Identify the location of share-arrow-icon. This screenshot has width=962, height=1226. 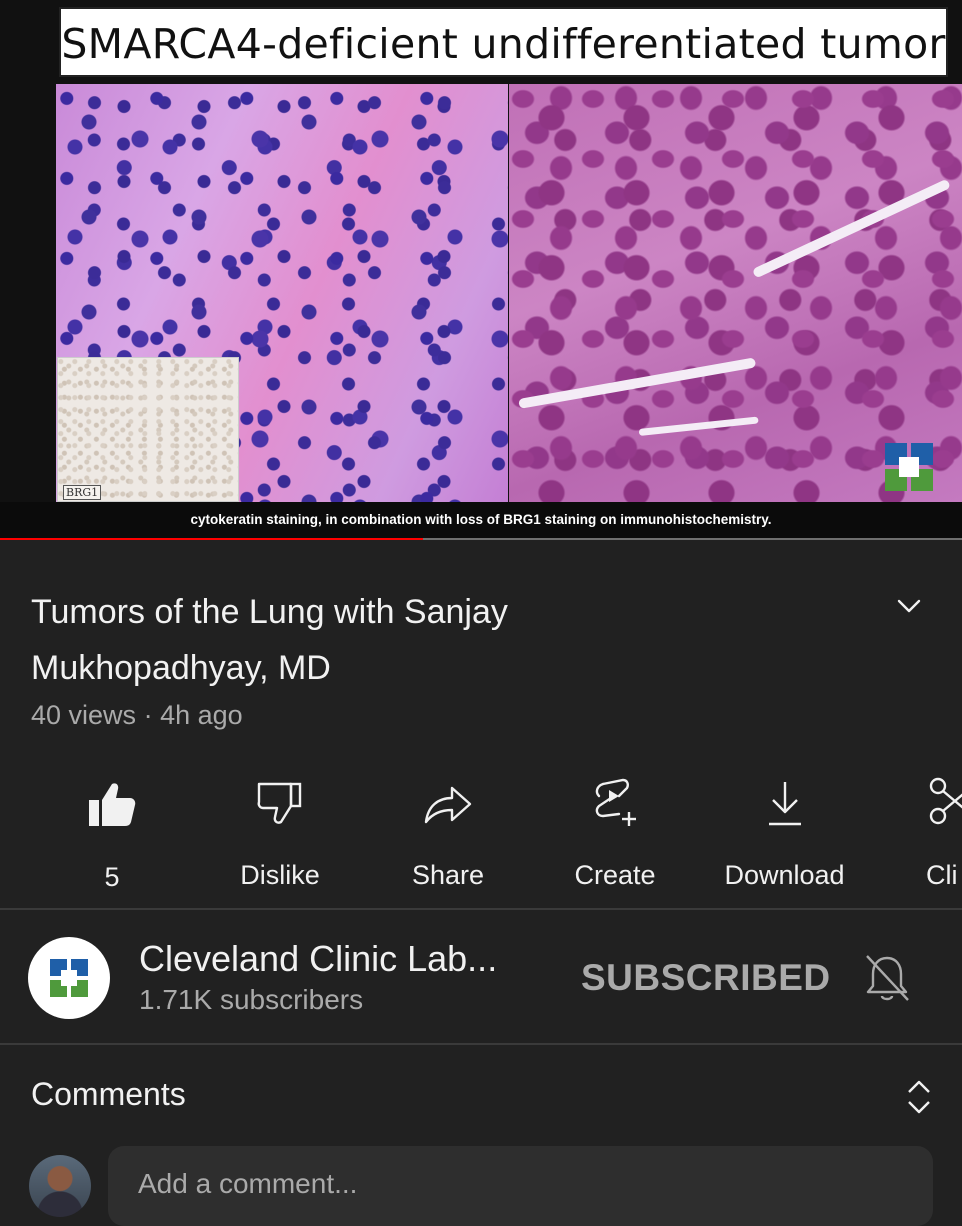
(448, 805).